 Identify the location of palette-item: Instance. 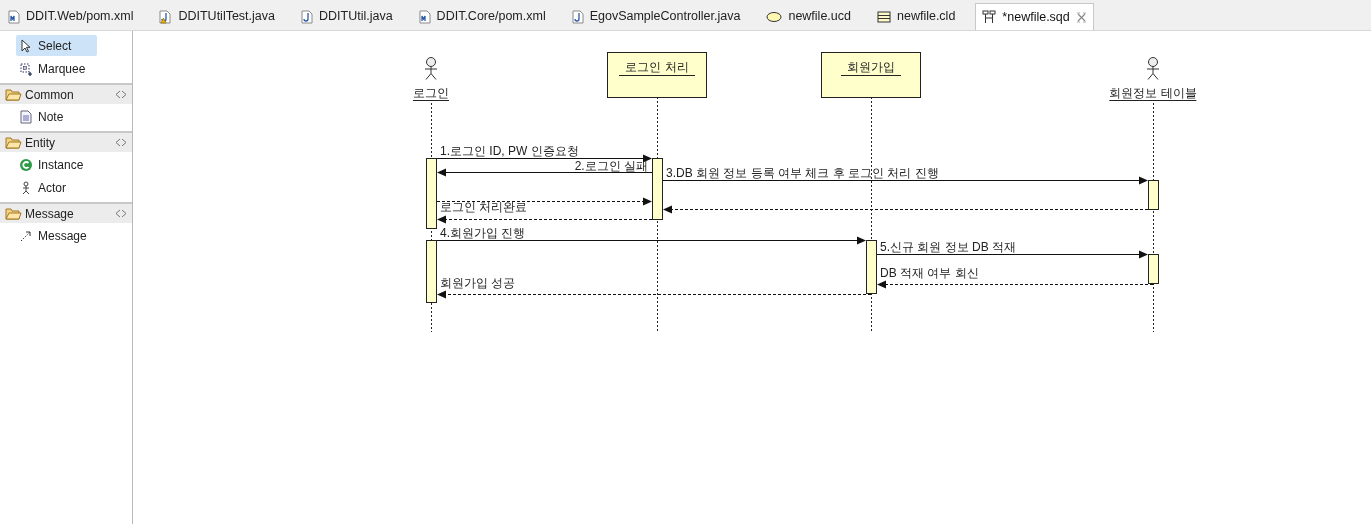
(56, 164).